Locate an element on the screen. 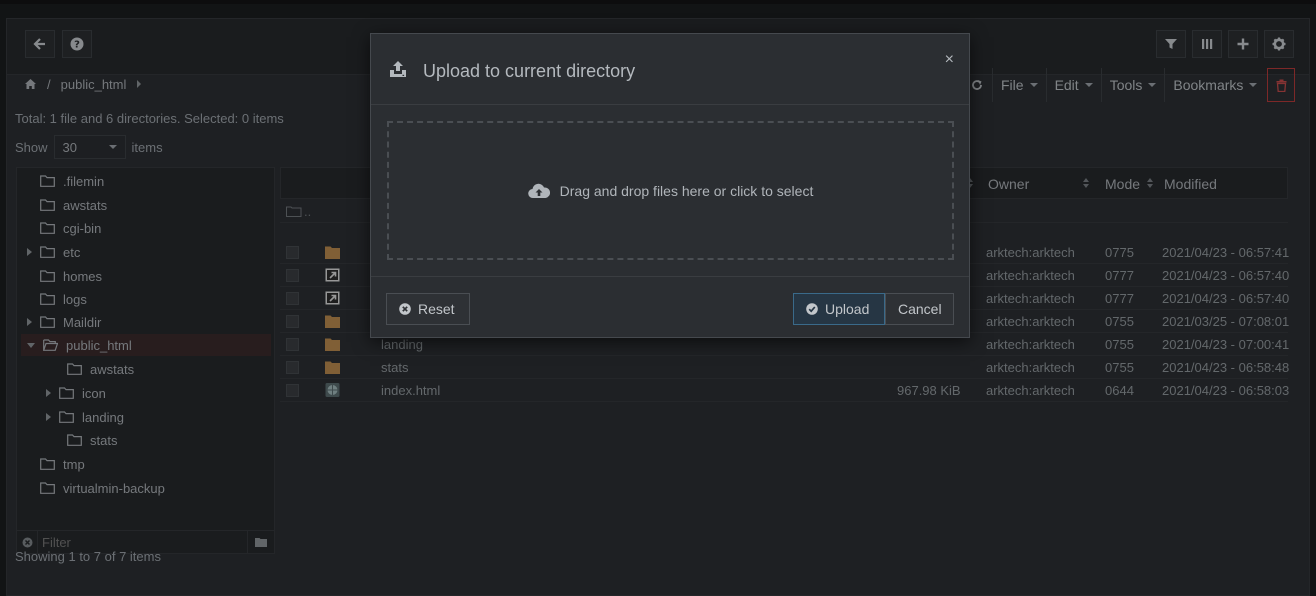 Image resolution: width=1316 pixels, height=596 pixels. upload-icon is located at coordinates (398, 69).